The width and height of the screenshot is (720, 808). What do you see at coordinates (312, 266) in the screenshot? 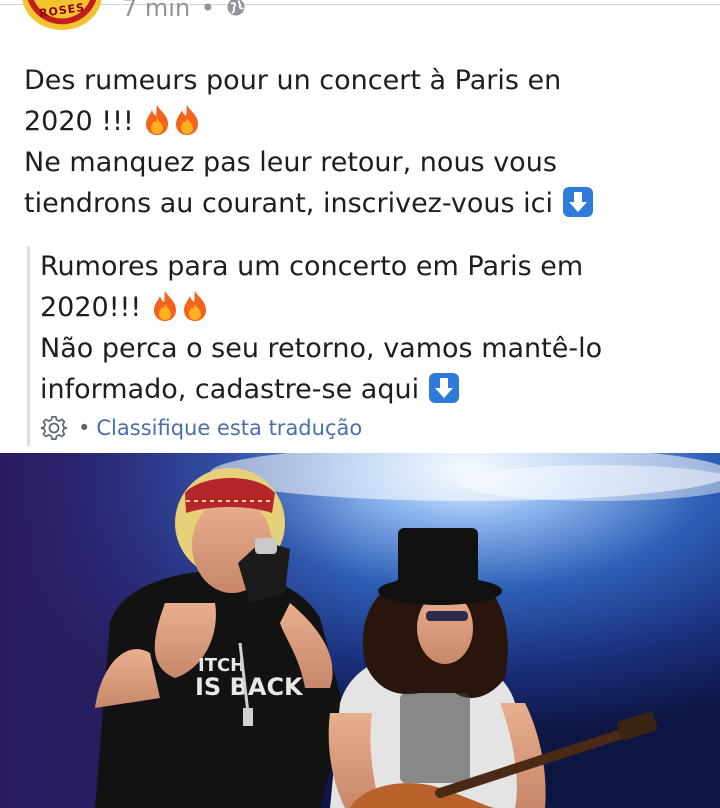
I see `translation-text-line-1: Rumores para um concerto em Paris em` at bounding box center [312, 266].